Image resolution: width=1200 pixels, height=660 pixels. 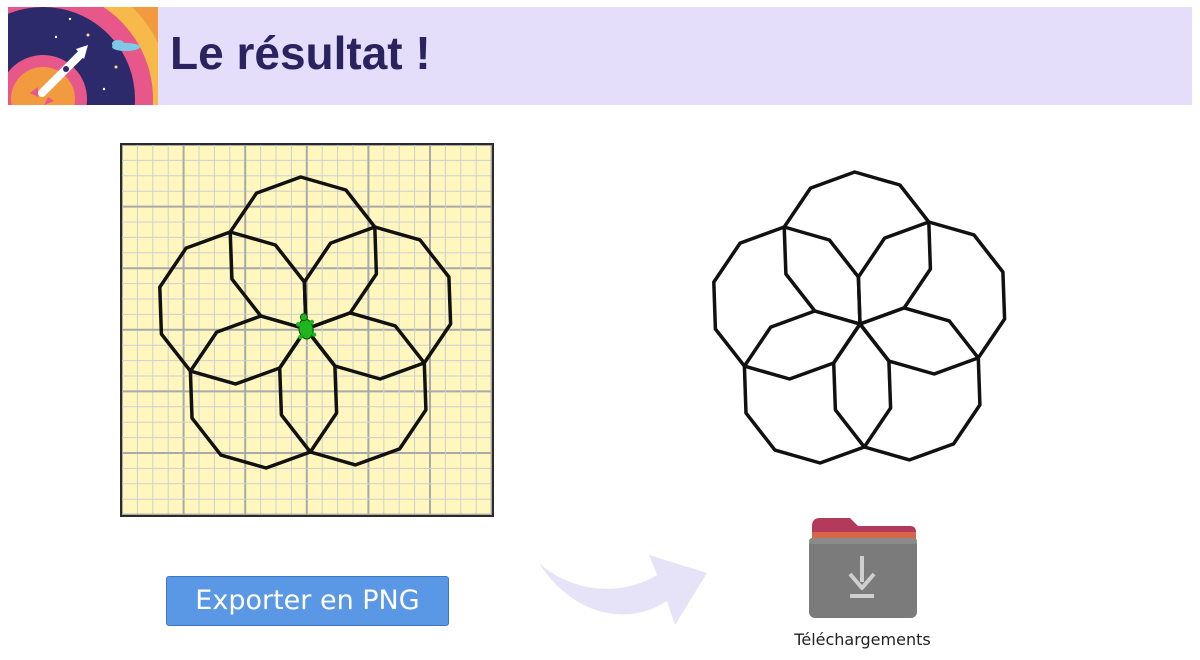 I want to click on page-title: Le résultat !, so click(x=300, y=53).